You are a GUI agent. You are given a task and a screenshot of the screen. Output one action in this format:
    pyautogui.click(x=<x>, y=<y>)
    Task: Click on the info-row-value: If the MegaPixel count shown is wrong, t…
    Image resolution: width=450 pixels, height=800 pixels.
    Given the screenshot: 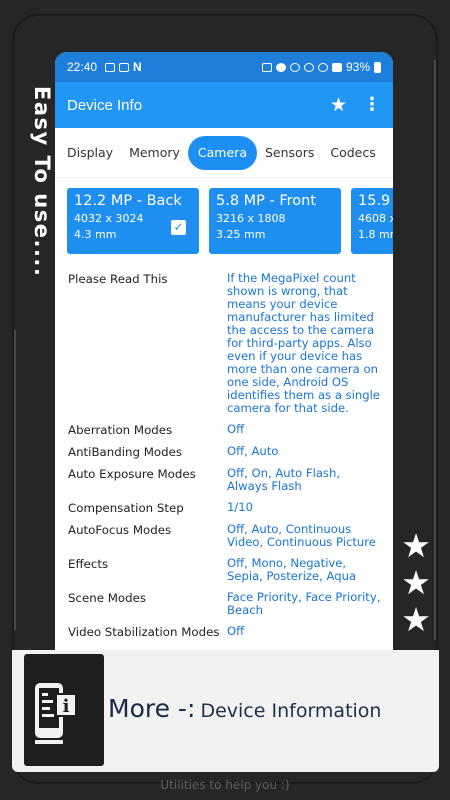 What is the action you would take?
    pyautogui.click(x=303, y=343)
    